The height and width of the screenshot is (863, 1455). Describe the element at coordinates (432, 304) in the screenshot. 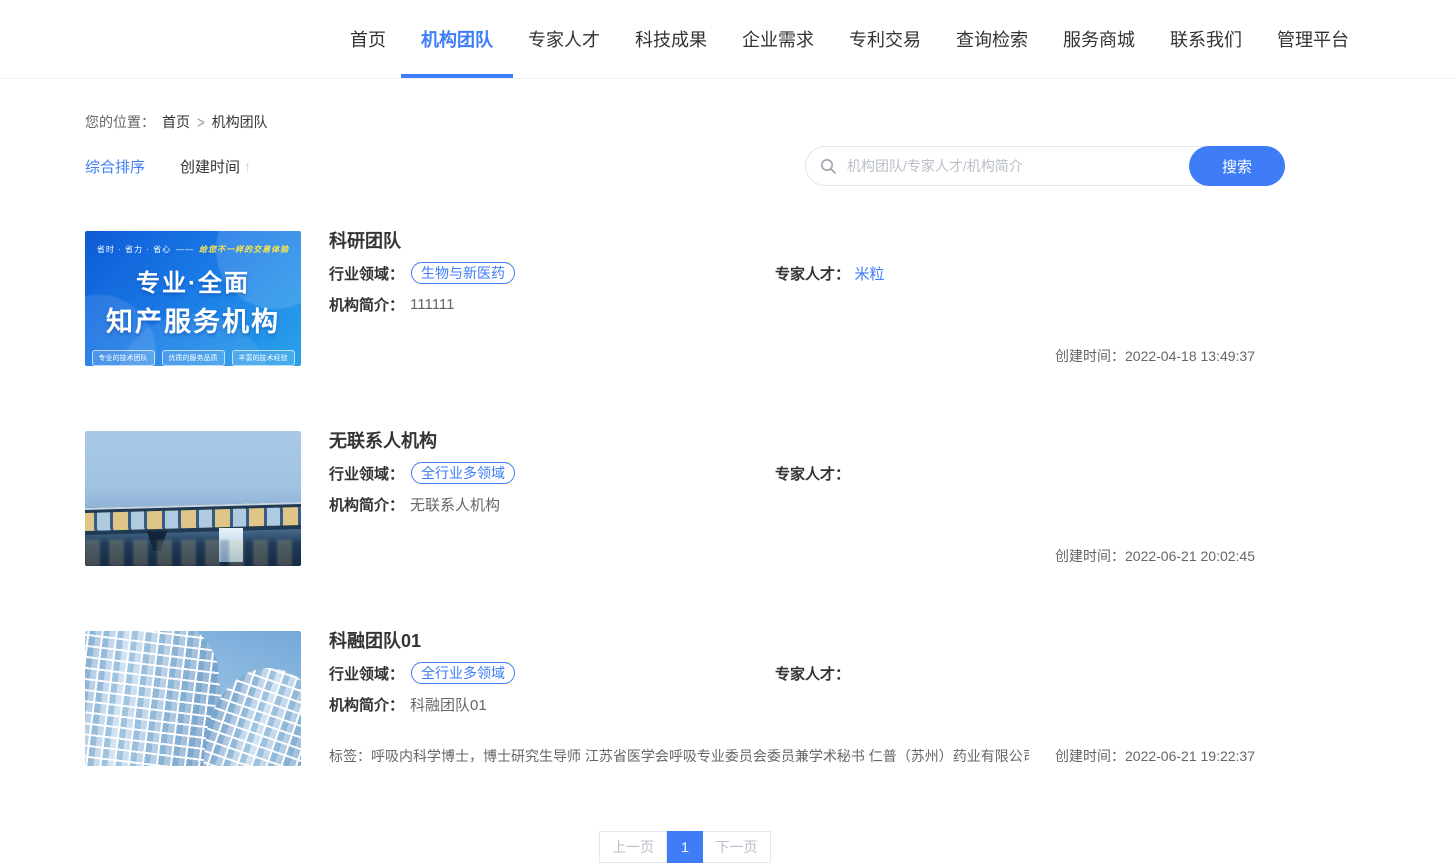

I see `intro-value: 111111` at that location.